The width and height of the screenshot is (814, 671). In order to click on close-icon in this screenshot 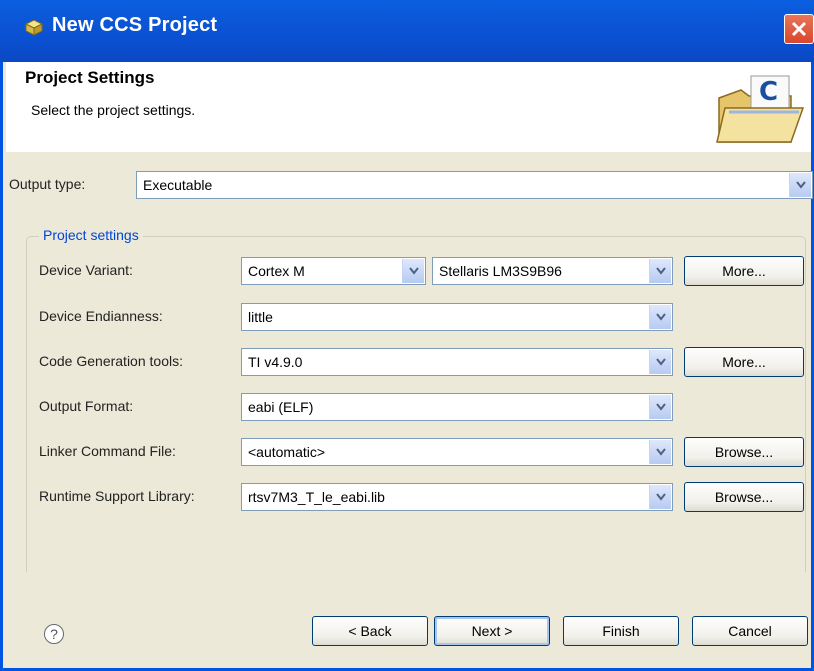, I will do `click(799, 29)`.